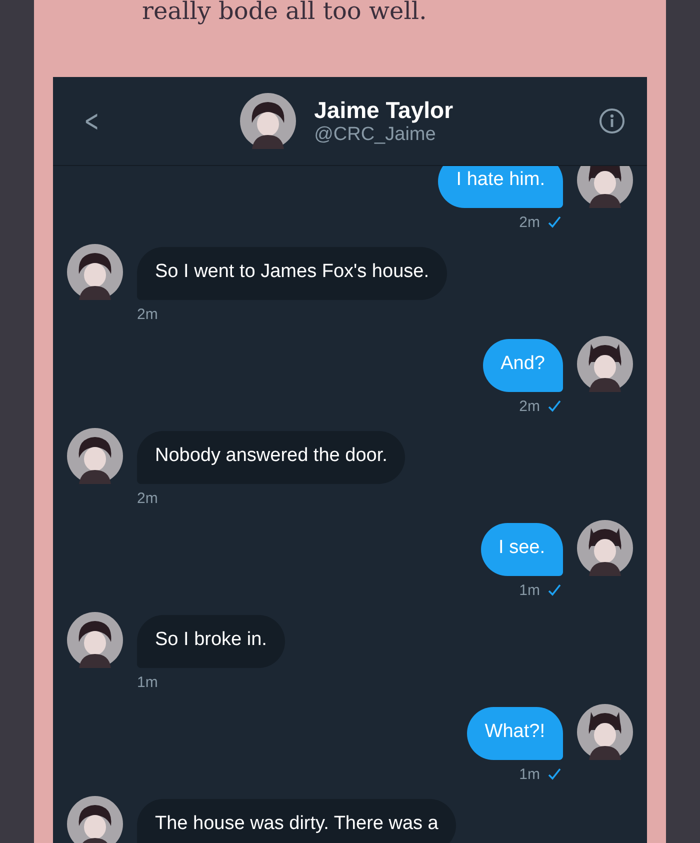 The image size is (700, 843). What do you see at coordinates (296, 821) in the screenshot?
I see `message-bubble: The house was dirty. There was a` at bounding box center [296, 821].